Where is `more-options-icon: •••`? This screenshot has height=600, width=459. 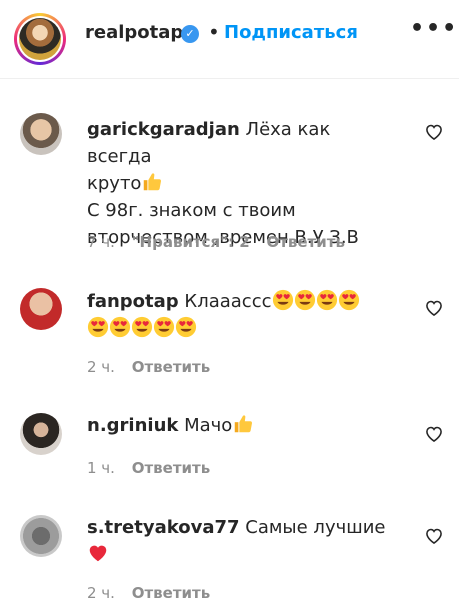
more-options-icon: ••• is located at coordinates (434, 28).